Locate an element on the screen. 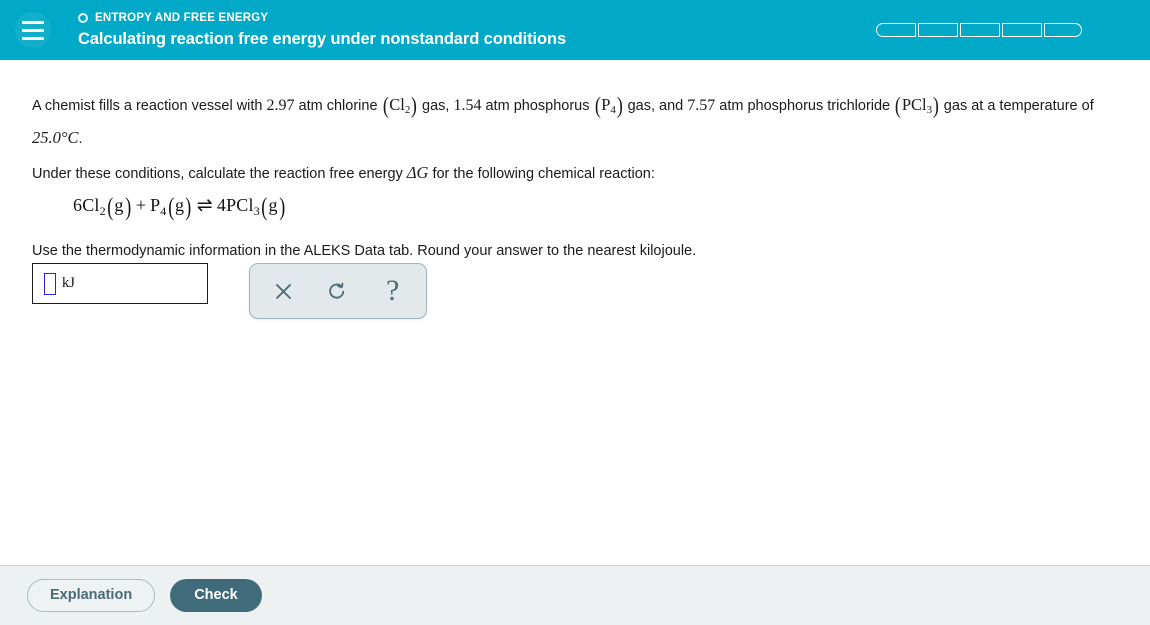 This screenshot has width=1150, height=625. formula-phosphorus: (P4) is located at coordinates (608, 105).